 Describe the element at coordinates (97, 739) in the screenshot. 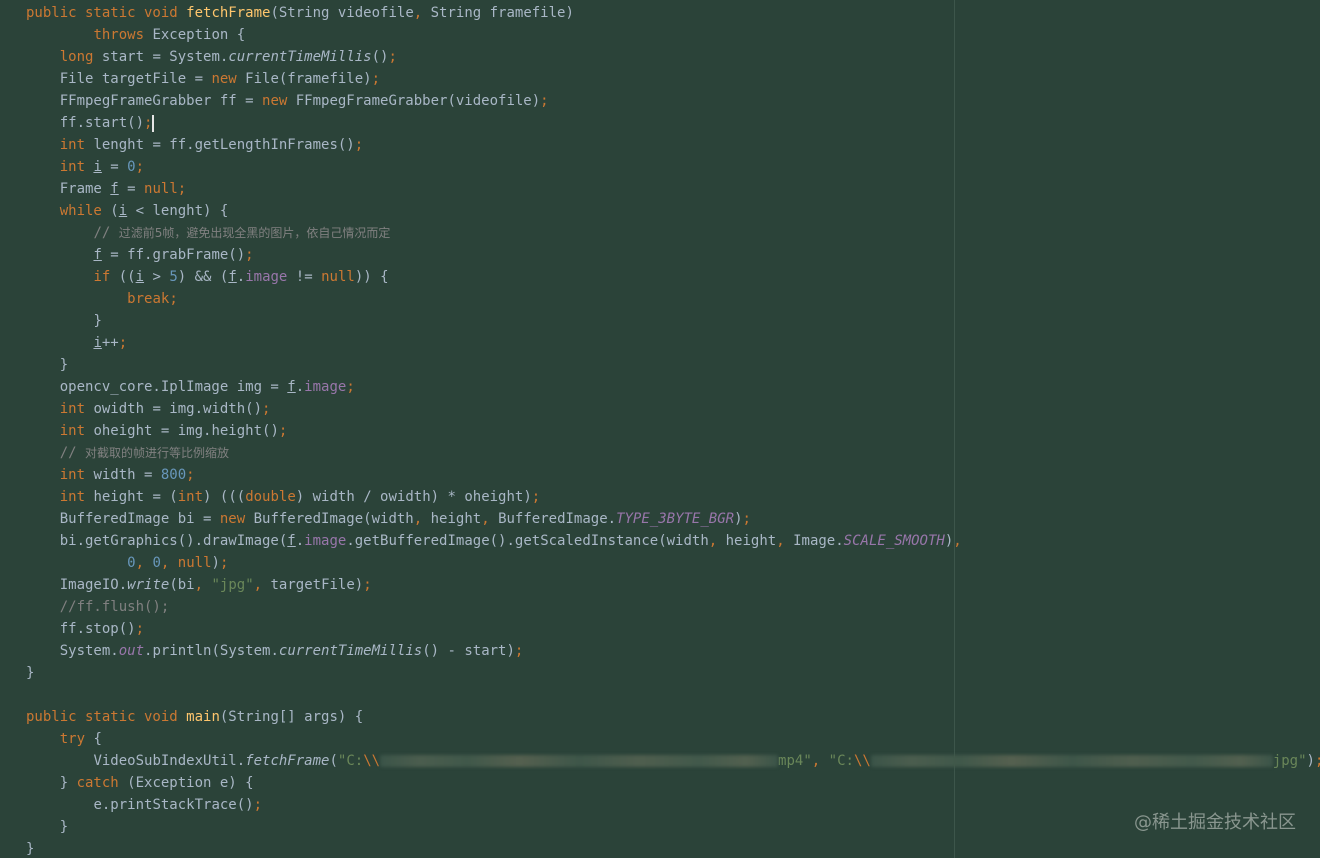

I see `code-token: {` at that location.